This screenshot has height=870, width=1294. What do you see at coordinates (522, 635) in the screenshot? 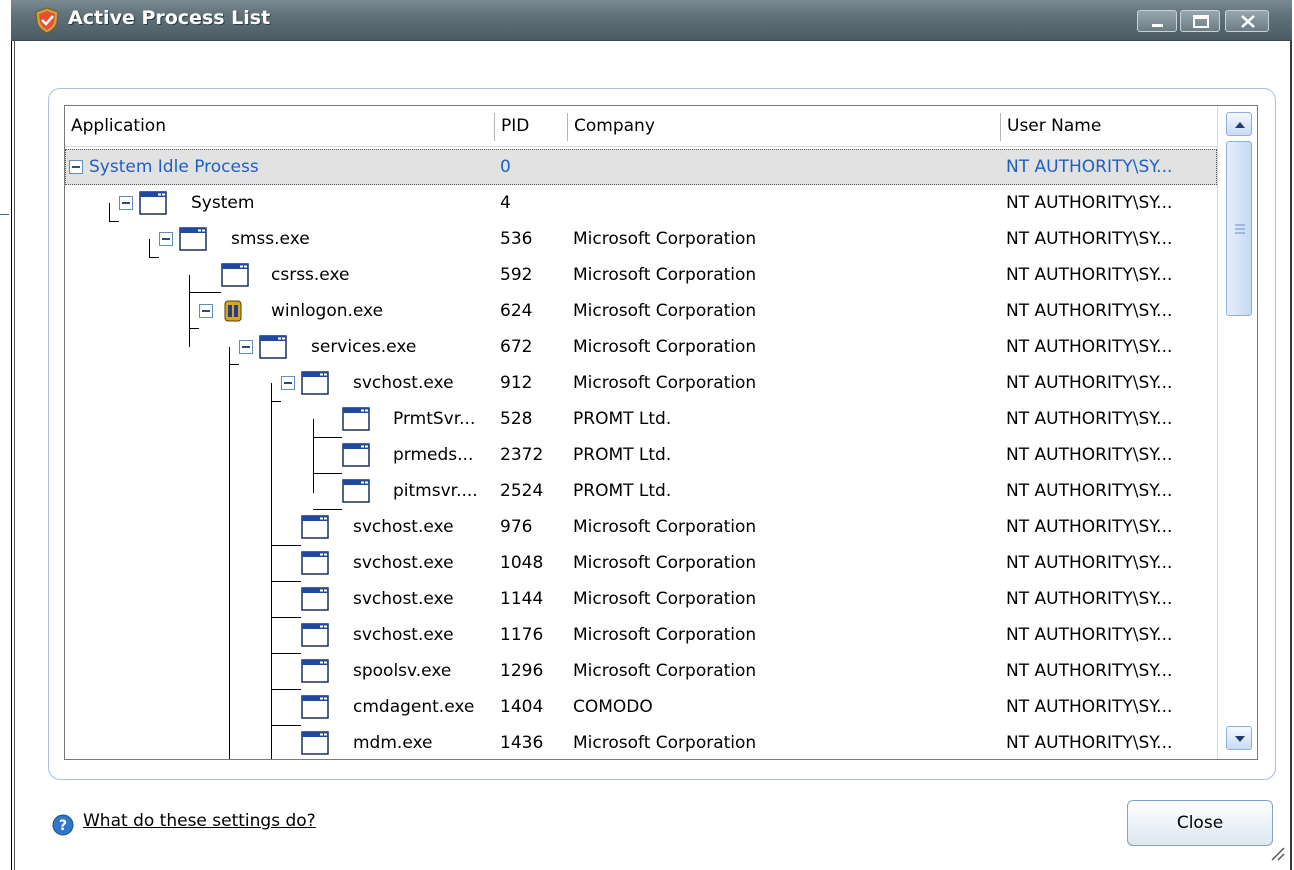
I see `process-pid: 1176` at bounding box center [522, 635].